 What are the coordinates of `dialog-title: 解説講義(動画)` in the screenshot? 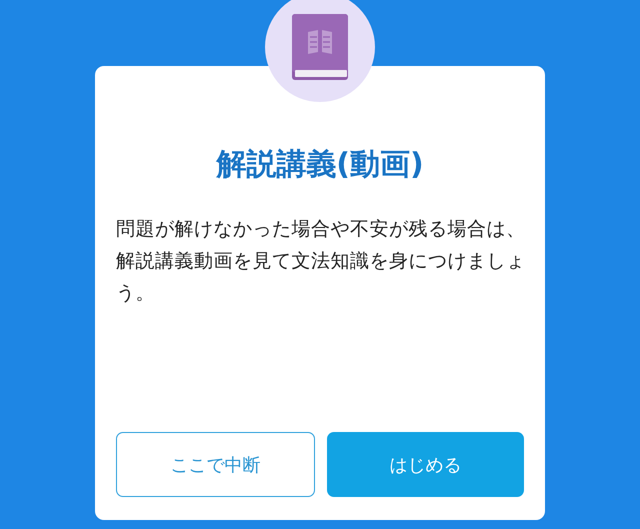 It's located at (320, 165).